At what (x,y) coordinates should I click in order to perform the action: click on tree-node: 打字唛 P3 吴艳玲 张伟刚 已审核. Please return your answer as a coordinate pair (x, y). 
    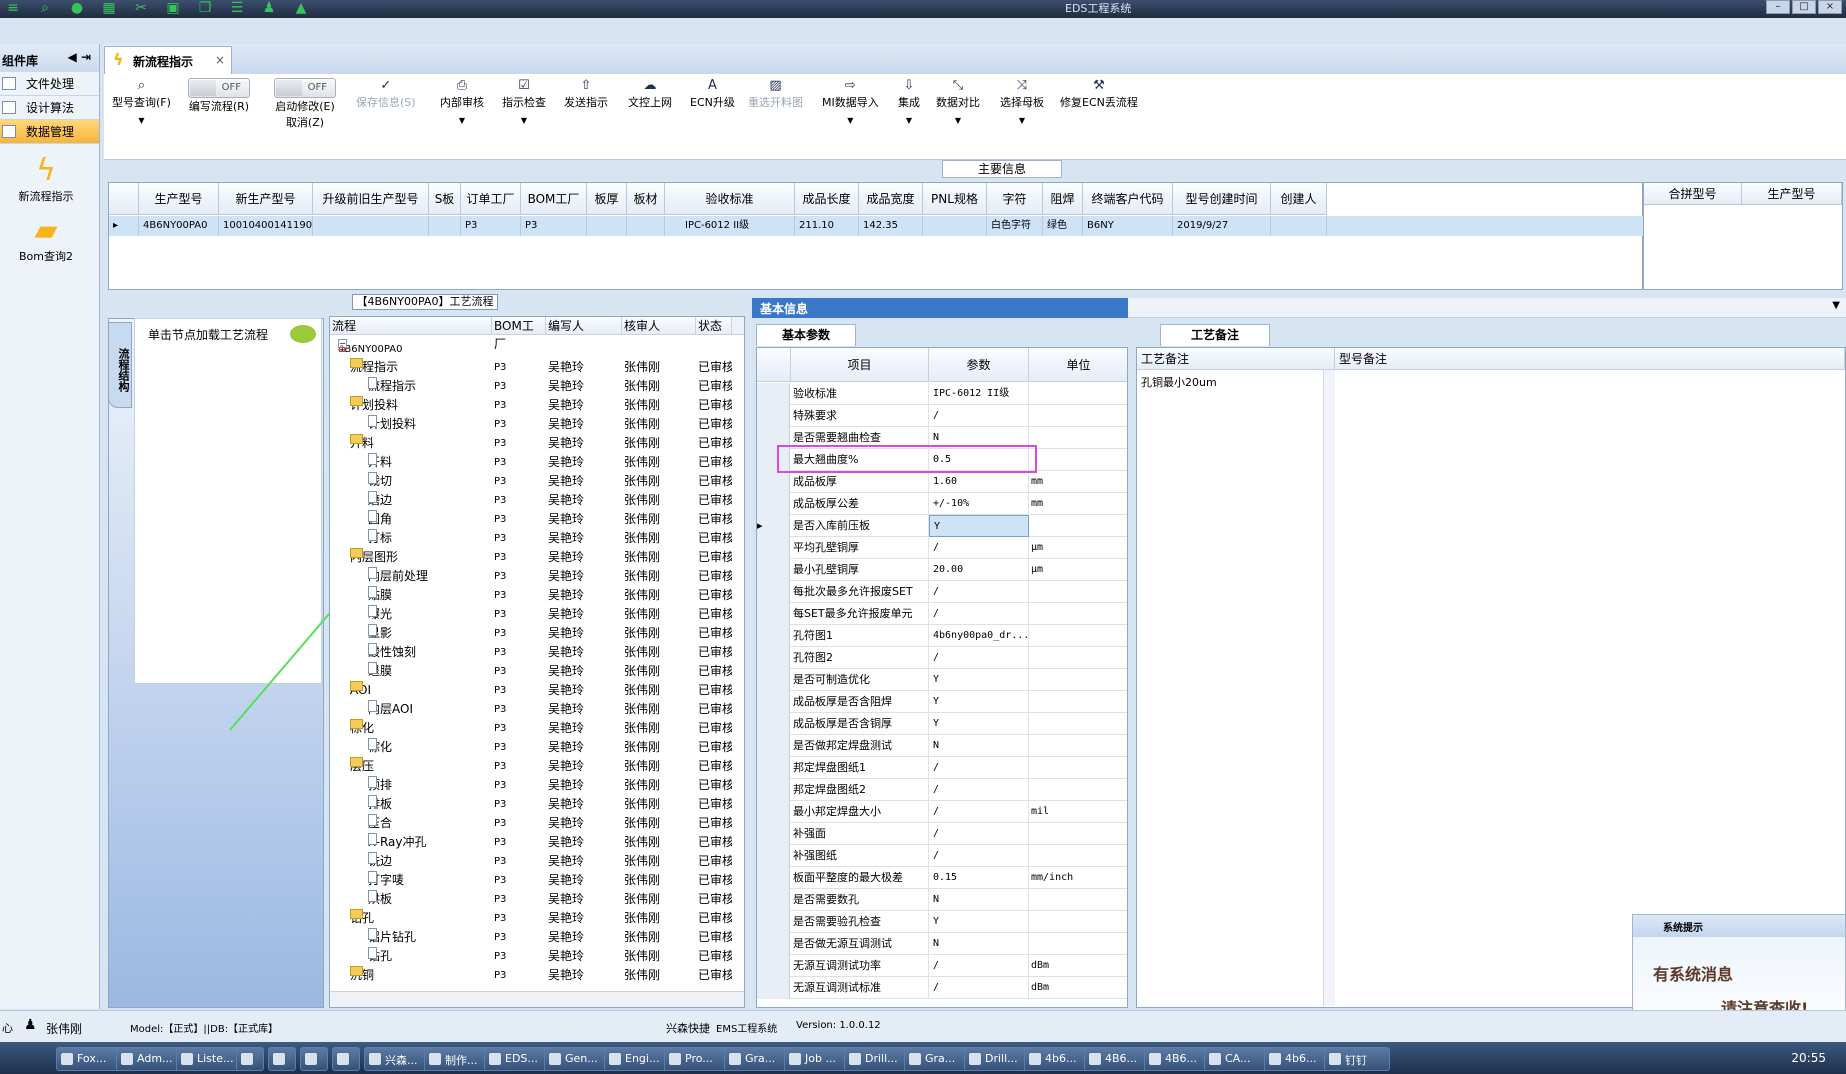
    Looking at the image, I should click on (531, 880).